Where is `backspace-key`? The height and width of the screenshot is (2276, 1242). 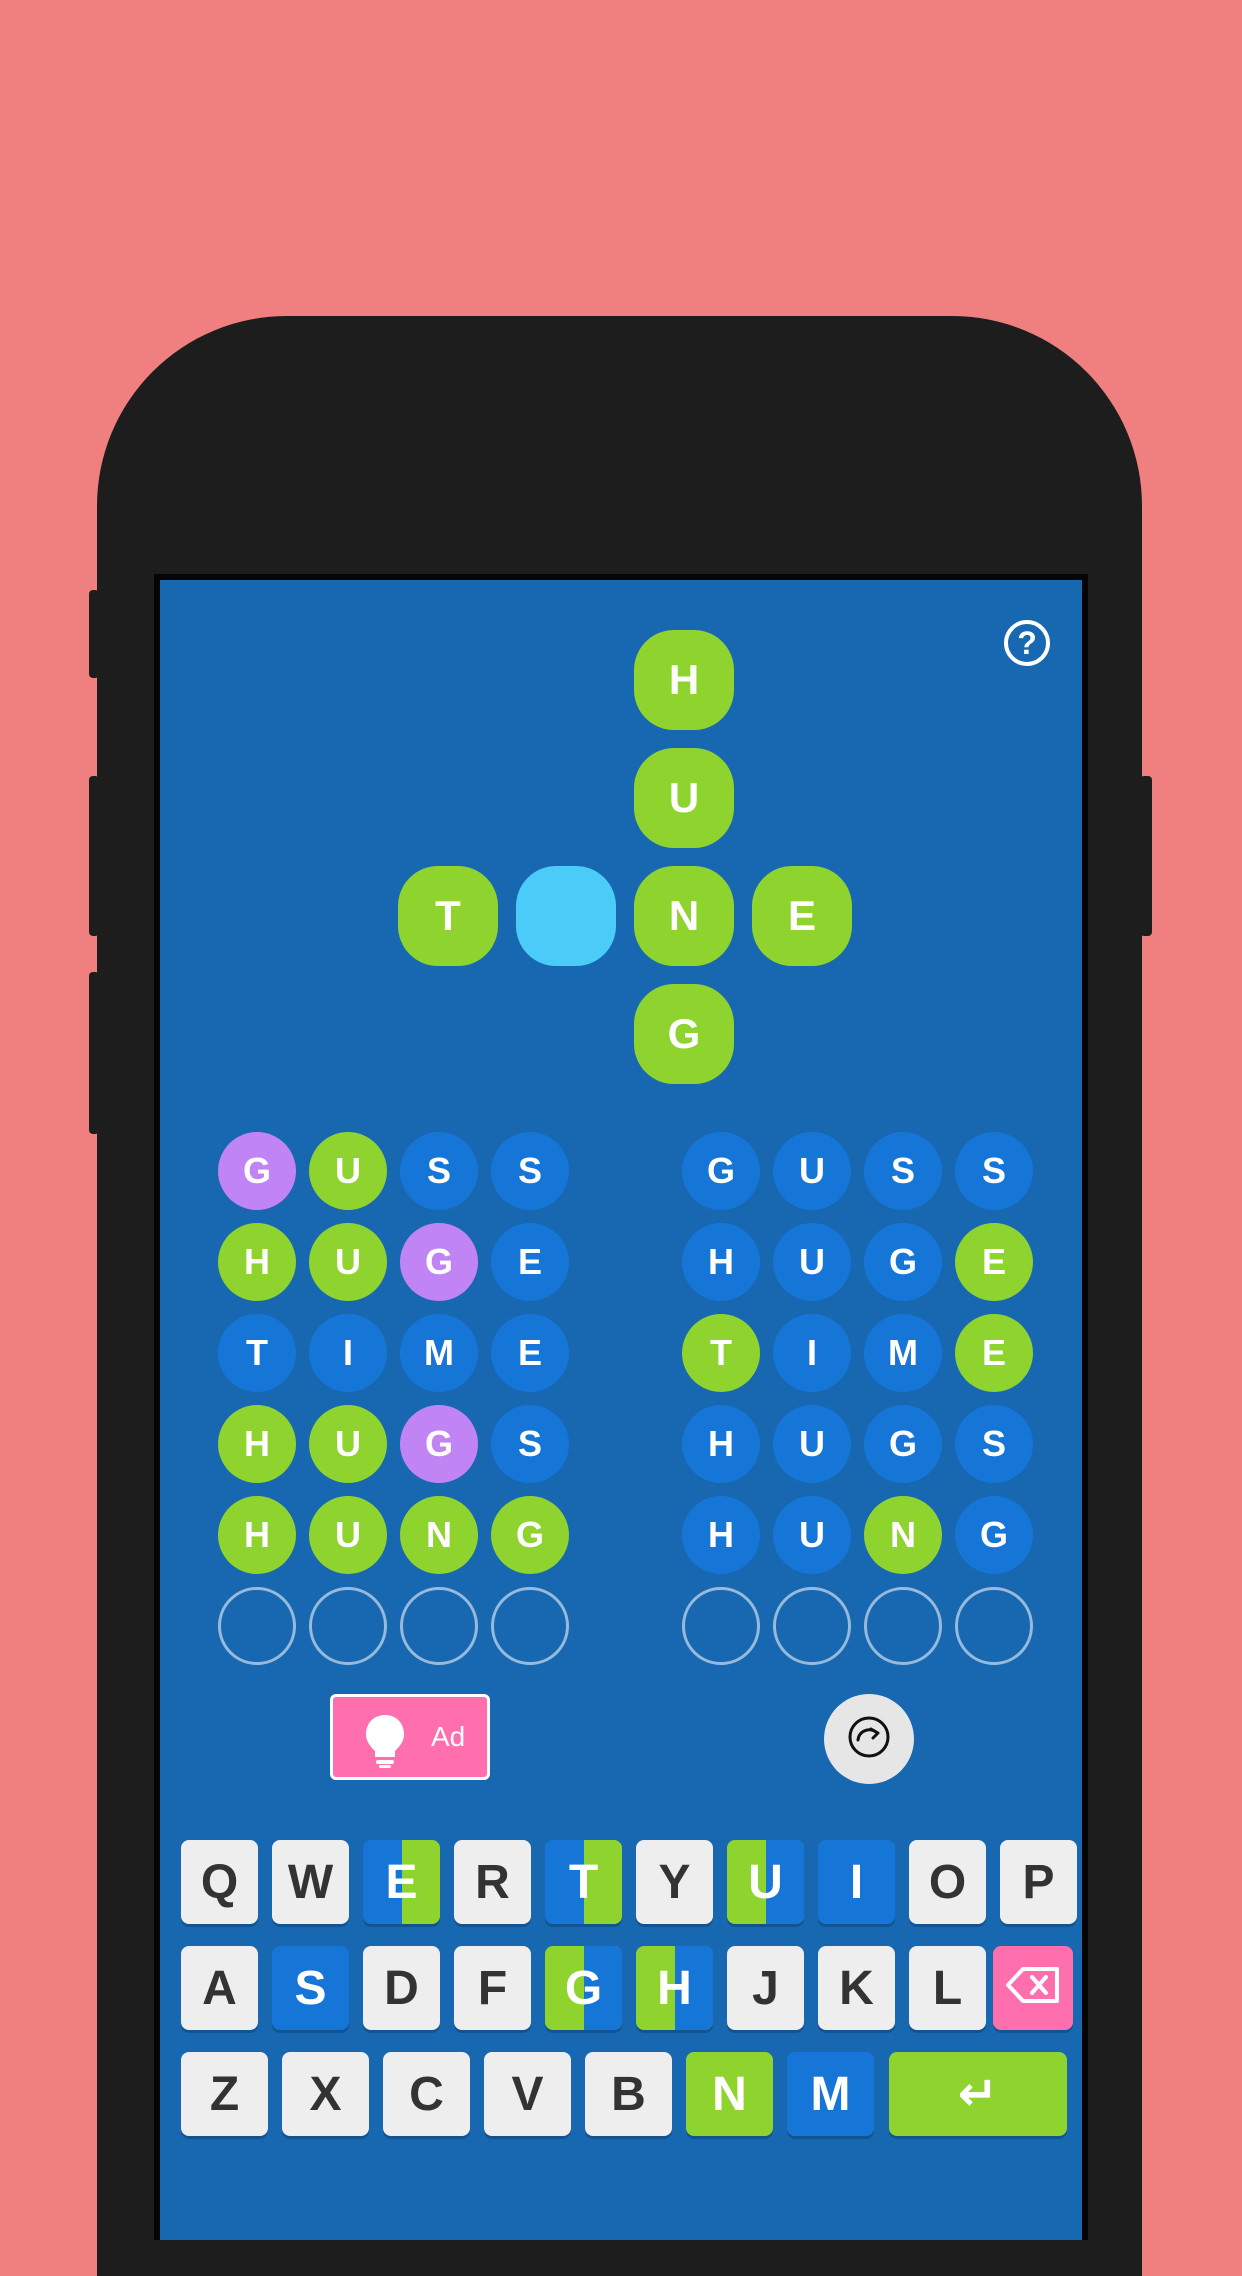
backspace-key is located at coordinates (1033, 1988).